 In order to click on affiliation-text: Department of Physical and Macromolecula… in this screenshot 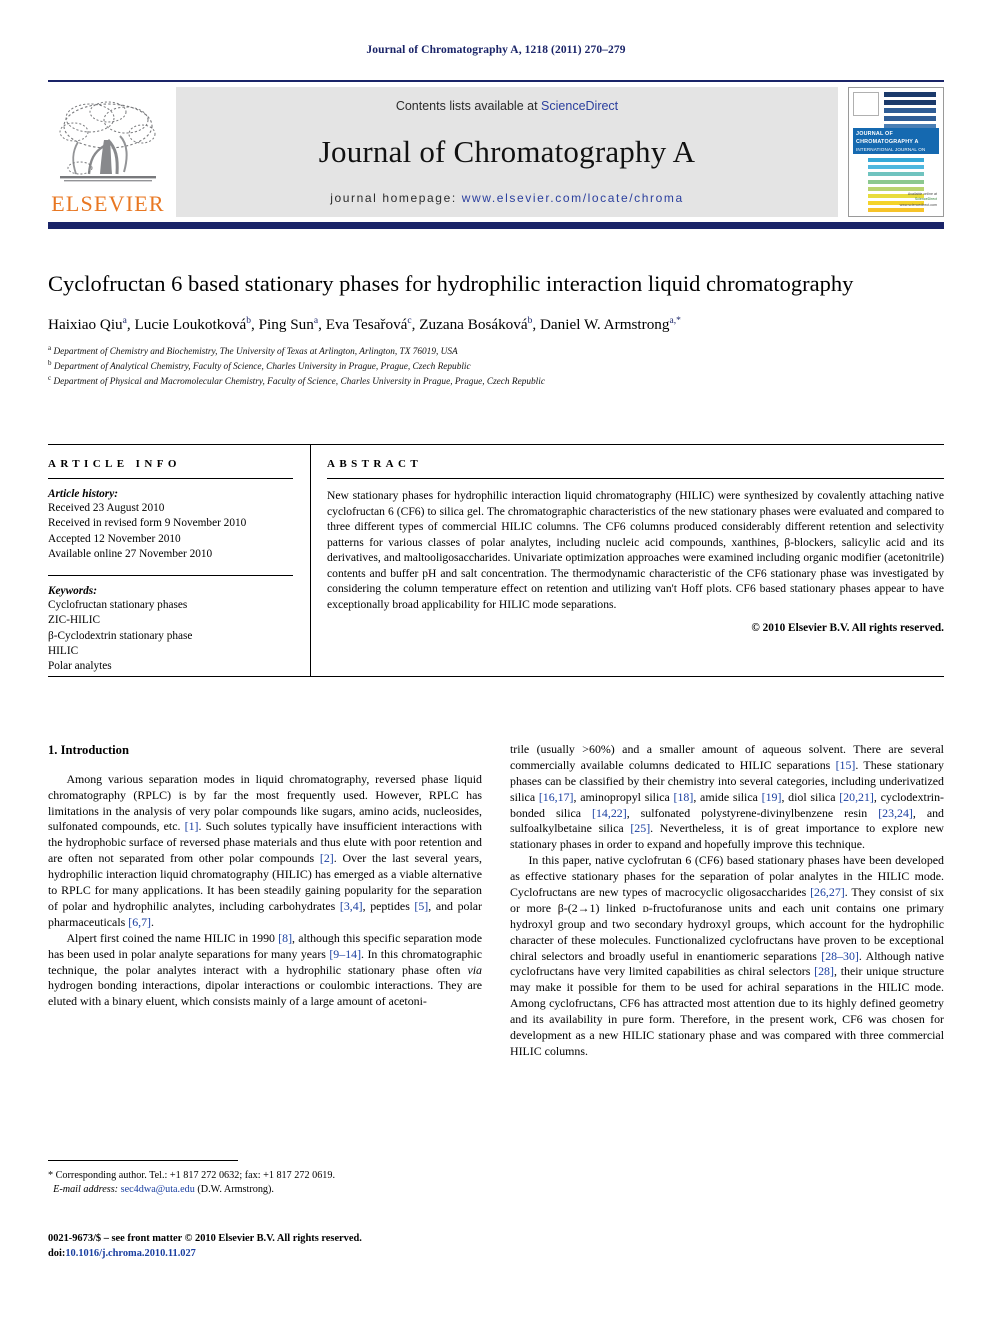, I will do `click(299, 382)`.